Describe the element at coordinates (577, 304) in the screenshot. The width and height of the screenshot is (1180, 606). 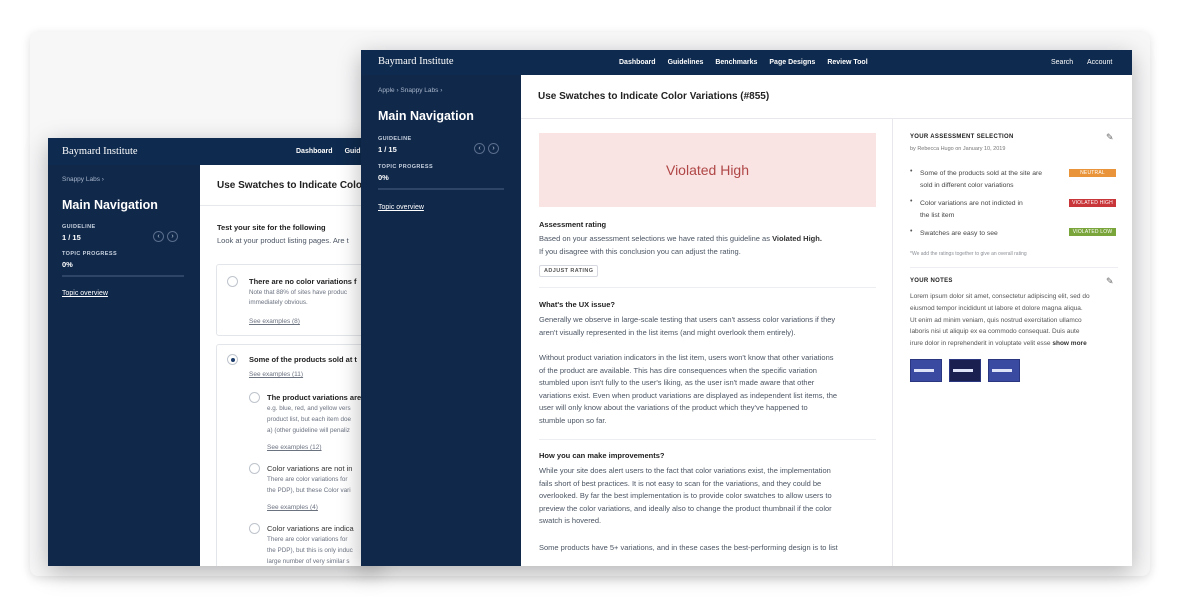
I see `ux-issue-heading: What's the UX issue?` at that location.